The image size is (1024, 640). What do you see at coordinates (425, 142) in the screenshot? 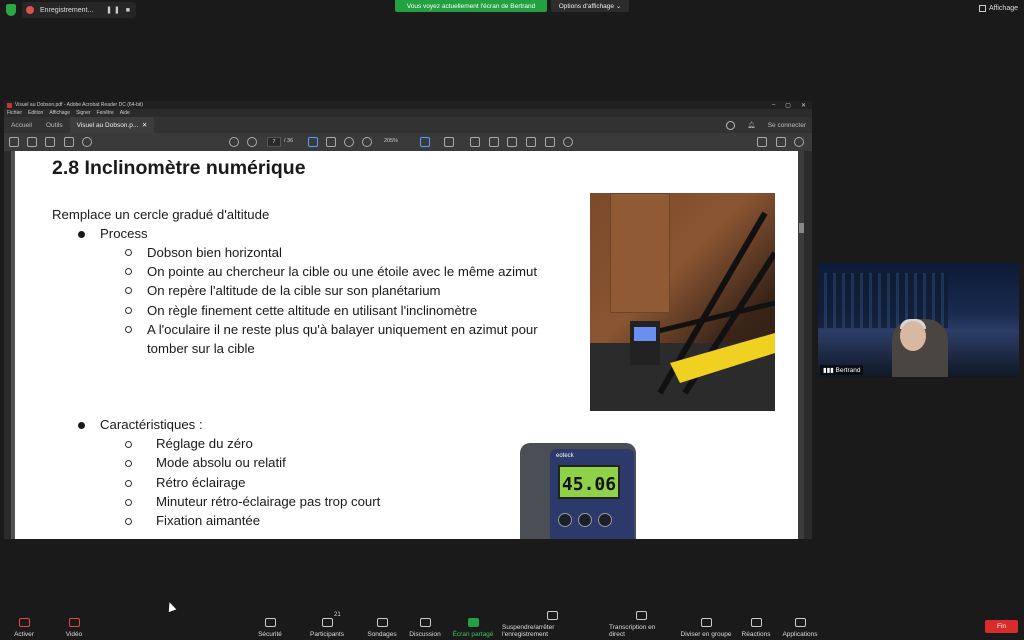
I see `fit-page-icon` at bounding box center [425, 142].